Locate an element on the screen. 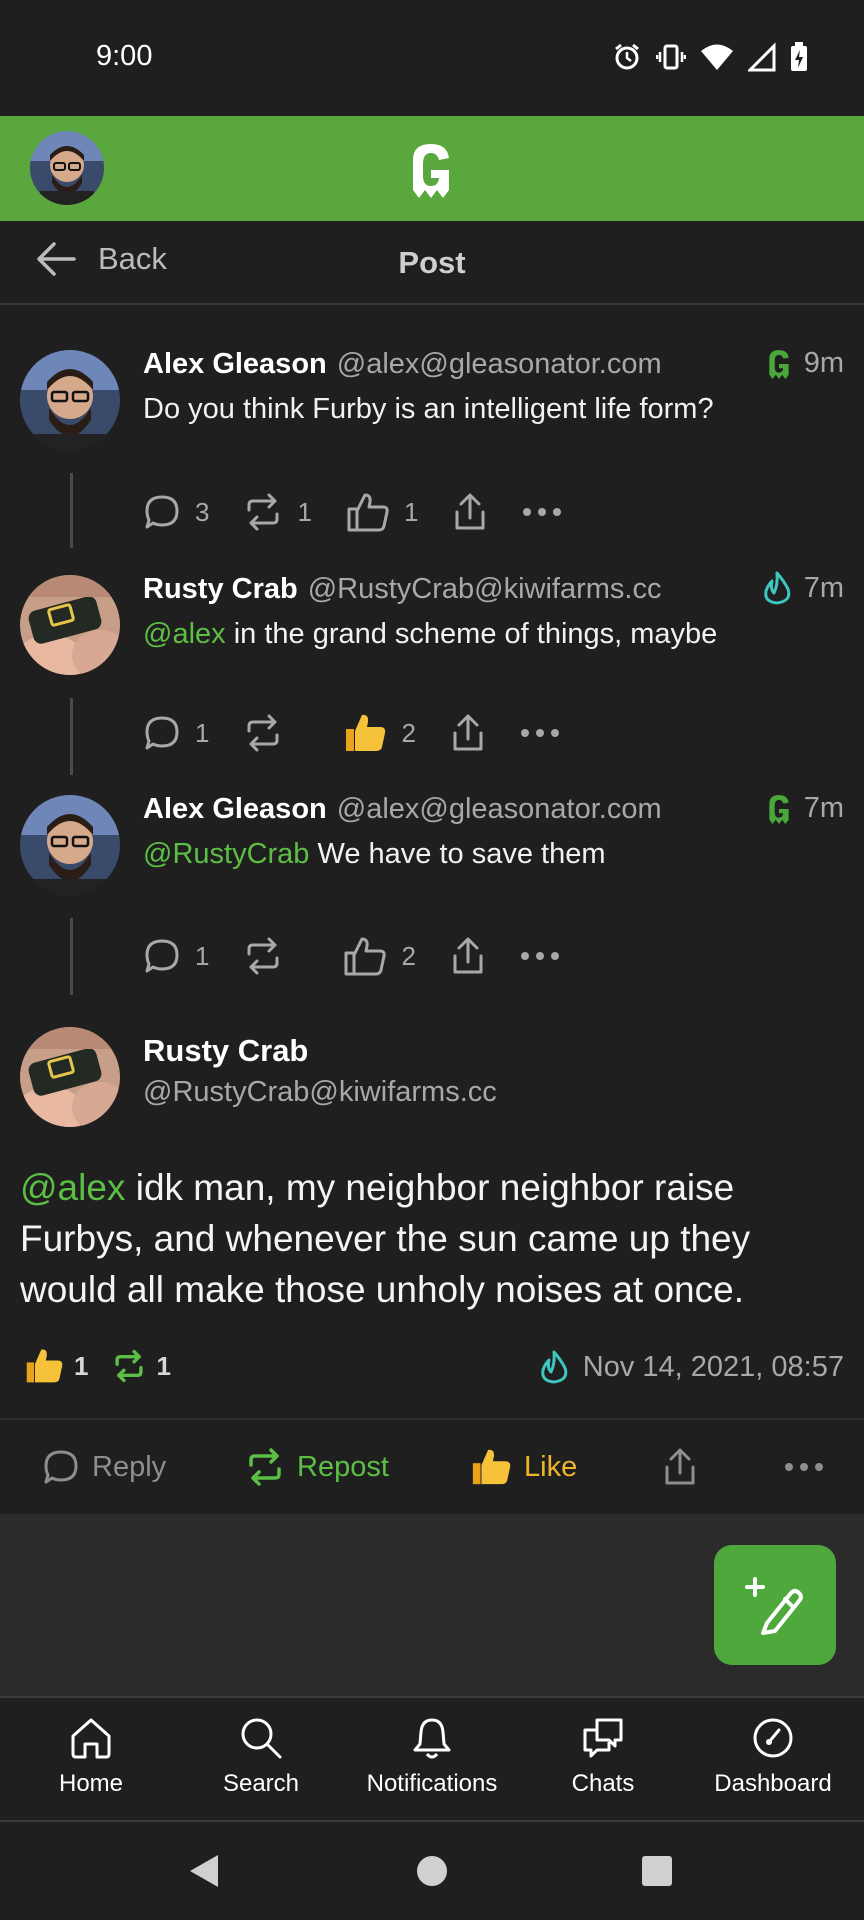  battery-icon is located at coordinates (799, 56).